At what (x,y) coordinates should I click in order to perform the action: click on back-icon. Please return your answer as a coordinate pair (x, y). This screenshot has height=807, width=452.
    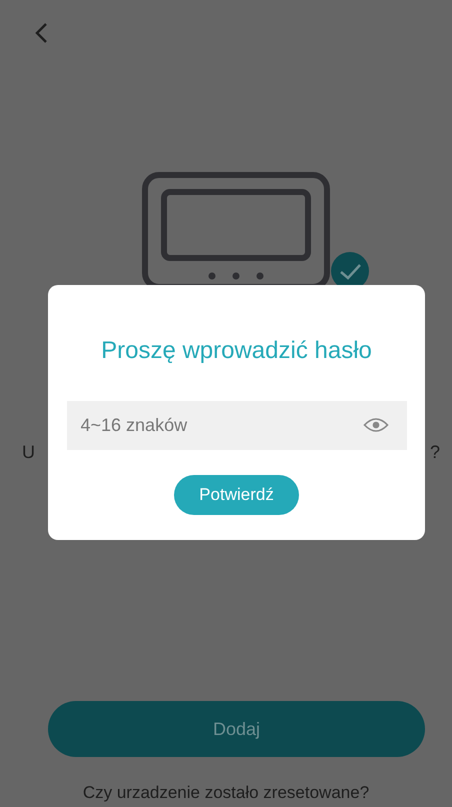
    Looking at the image, I should click on (41, 33).